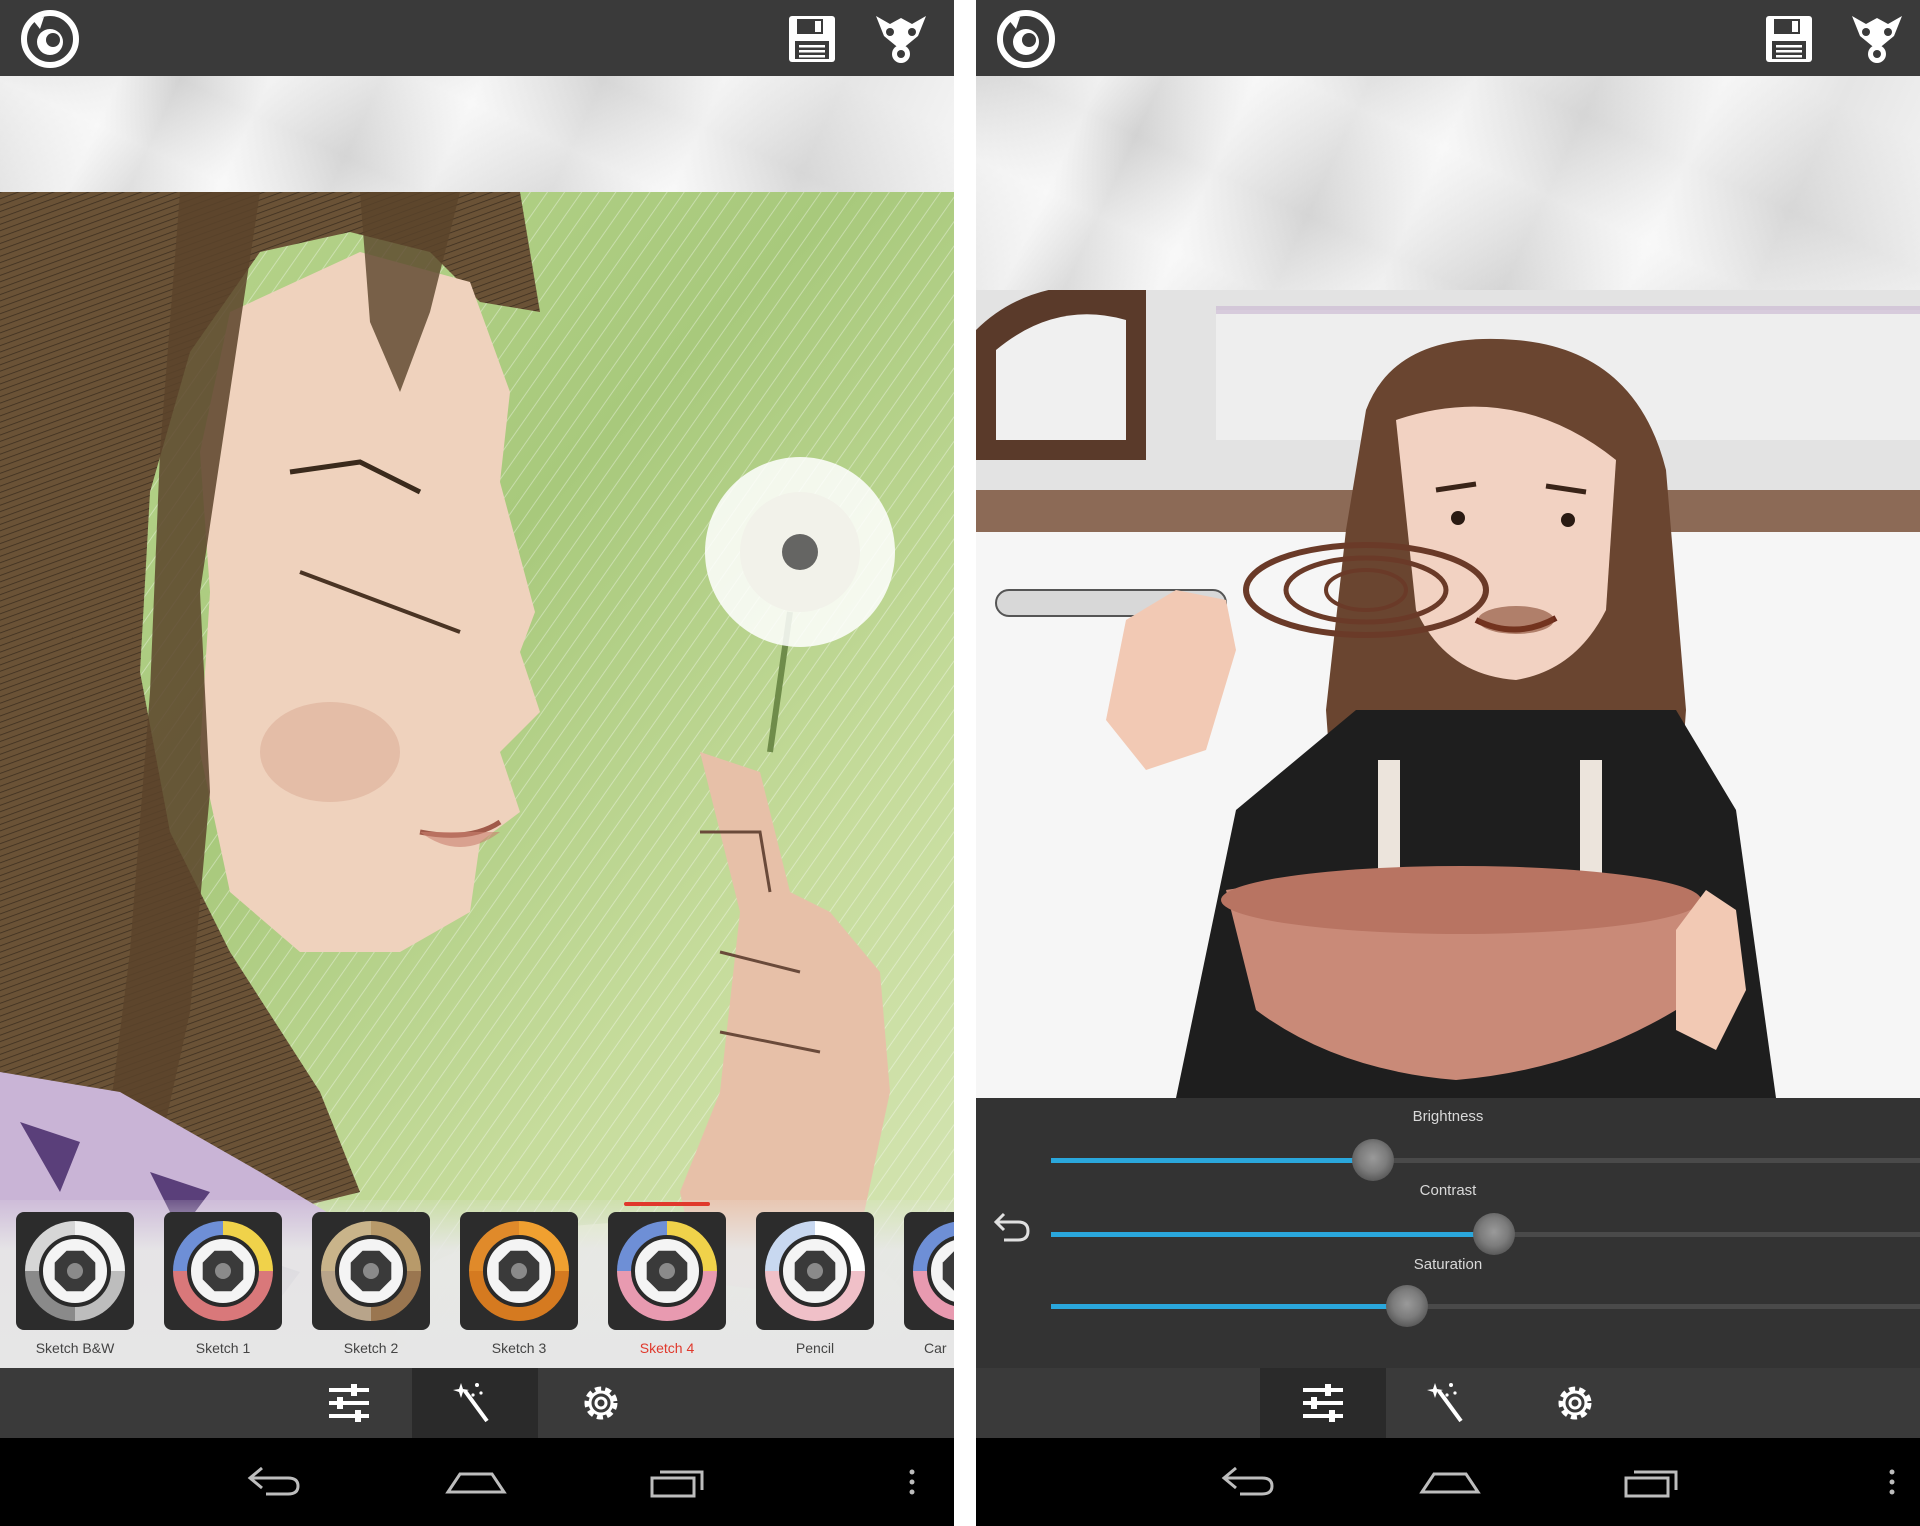  I want to click on filter-item: Sketch 1, so click(223, 1286).